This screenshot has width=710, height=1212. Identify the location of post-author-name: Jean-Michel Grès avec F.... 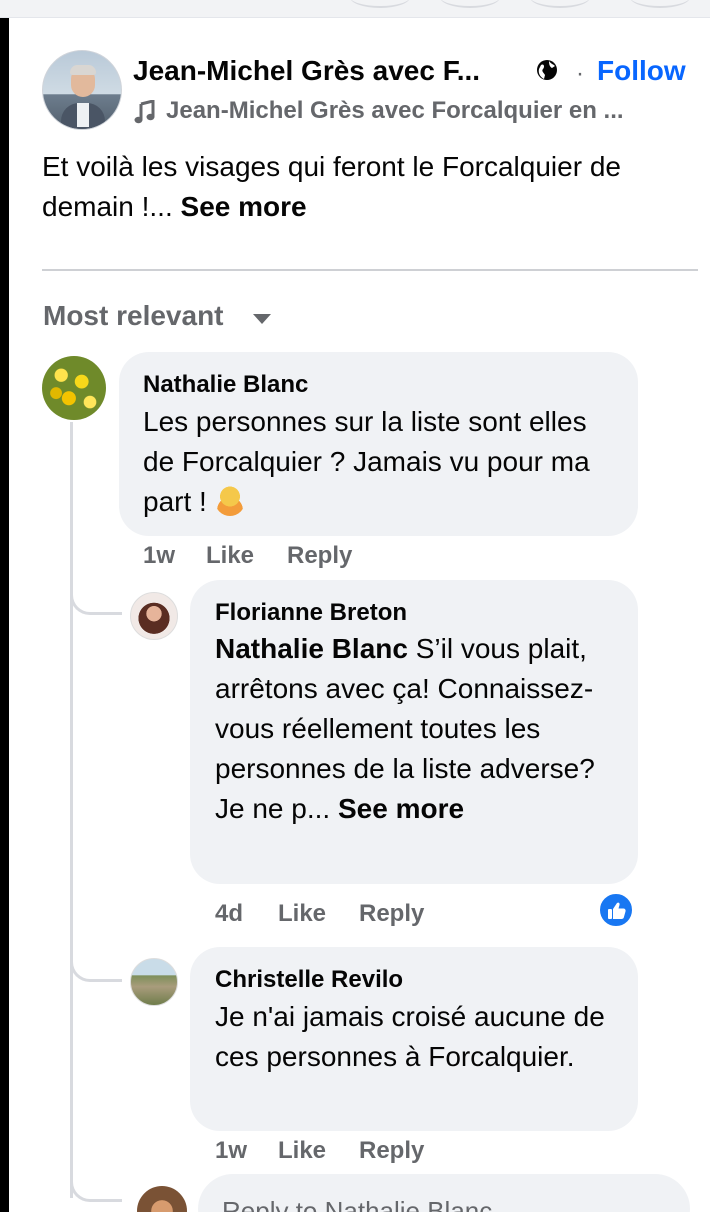
(328, 71).